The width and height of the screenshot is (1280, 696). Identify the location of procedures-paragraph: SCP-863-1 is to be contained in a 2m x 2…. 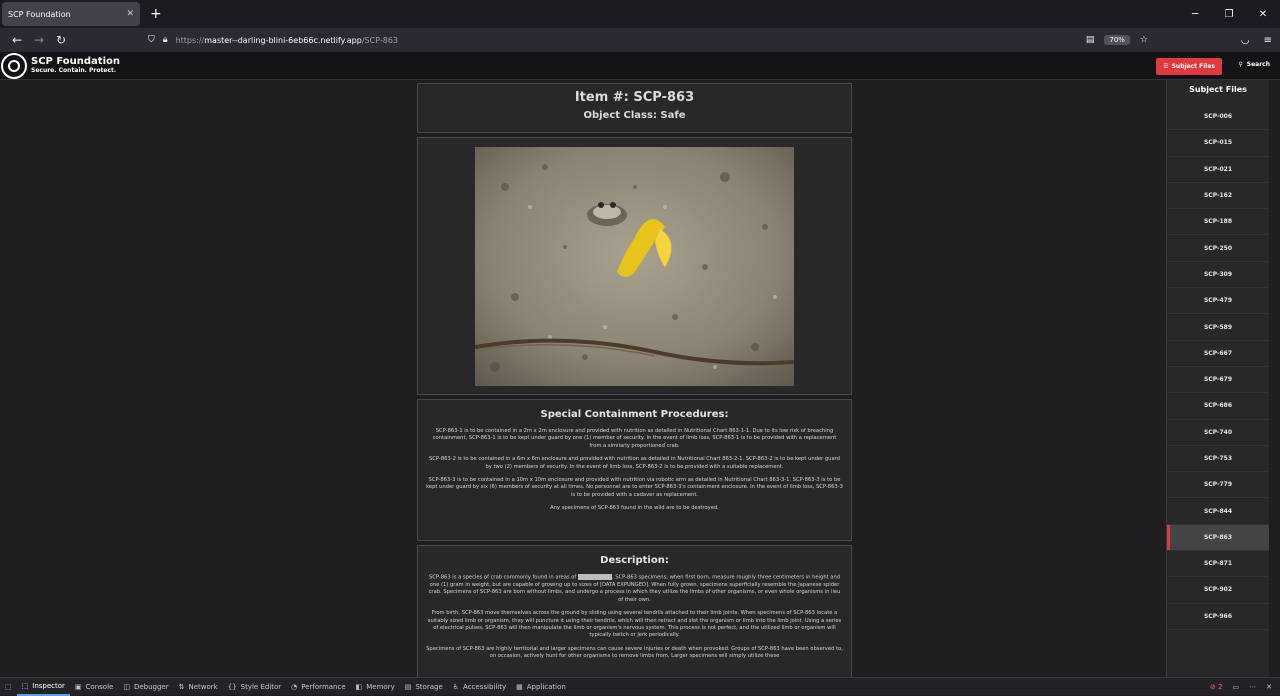
(634, 438).